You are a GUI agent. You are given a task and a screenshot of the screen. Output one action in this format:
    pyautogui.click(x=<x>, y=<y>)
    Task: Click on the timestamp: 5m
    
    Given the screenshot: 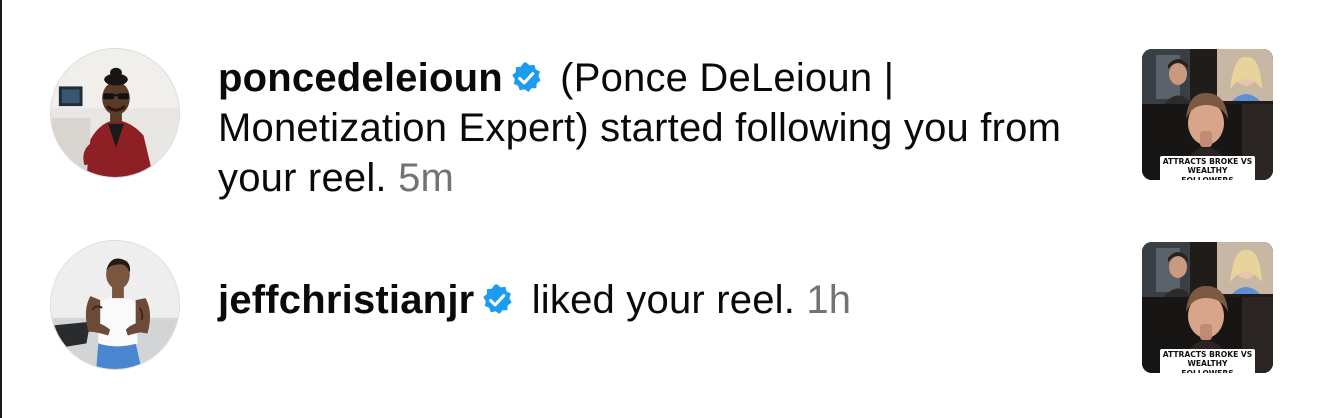 What is the action you would take?
    pyautogui.click(x=426, y=178)
    